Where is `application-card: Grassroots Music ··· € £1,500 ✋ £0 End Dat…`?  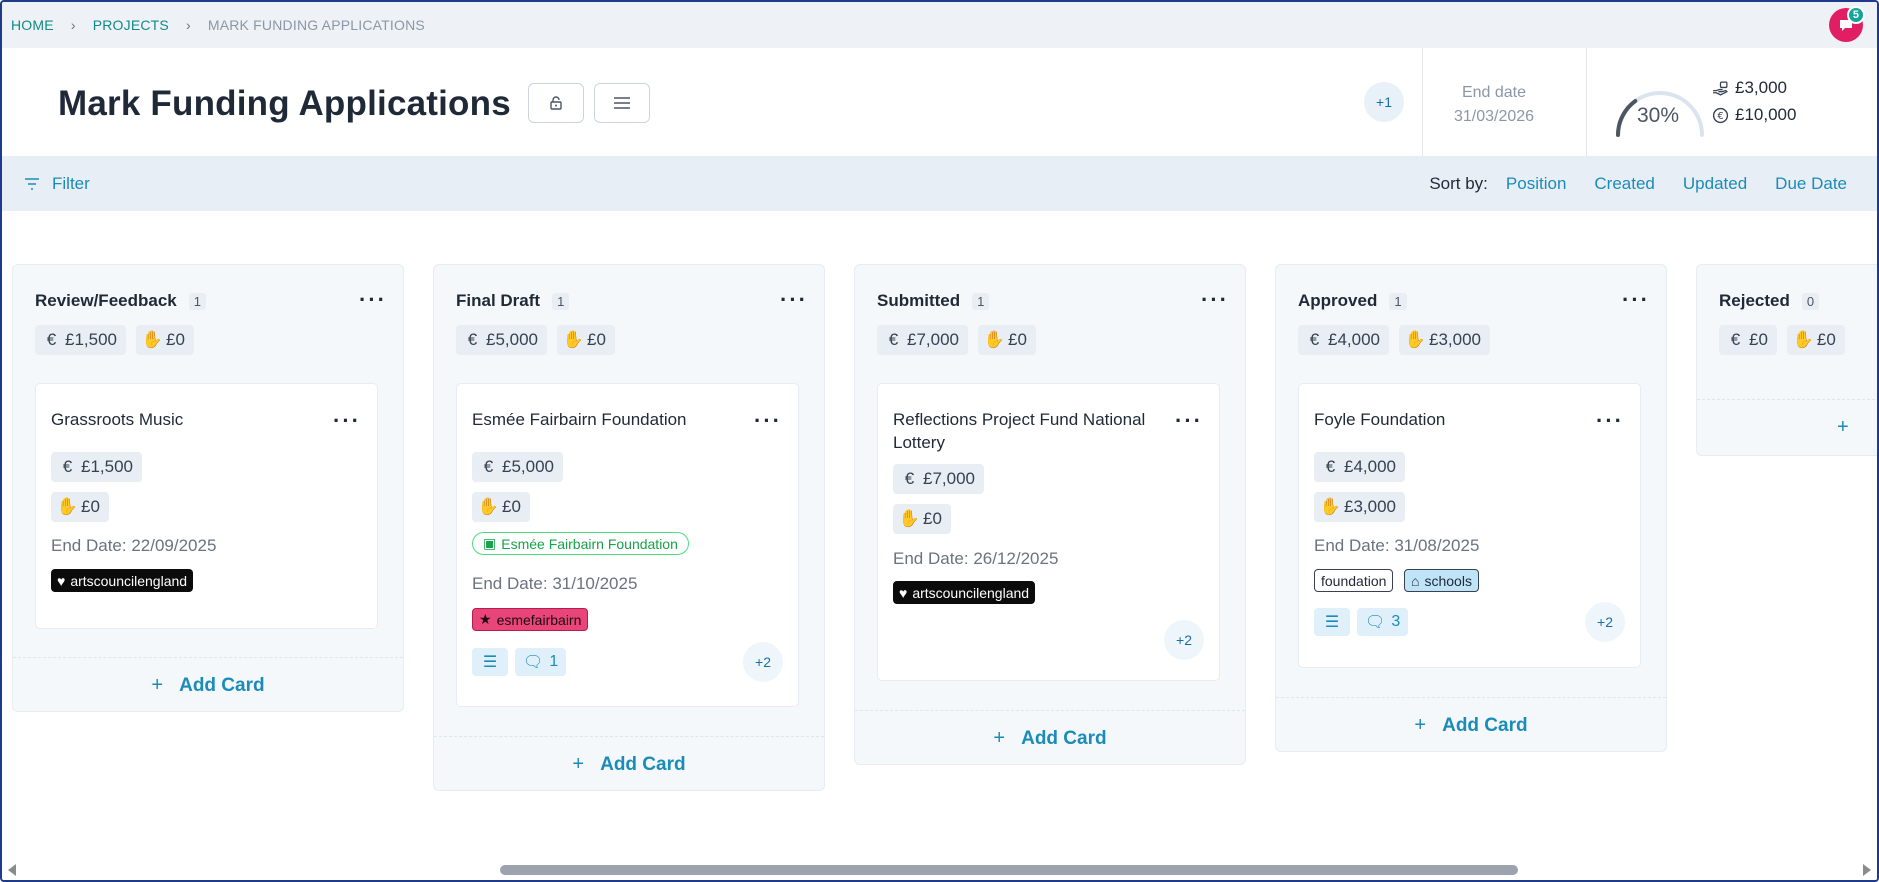
application-card: Grassroots Music ··· € £1,500 ✋ £0 End Dat… is located at coordinates (206, 506).